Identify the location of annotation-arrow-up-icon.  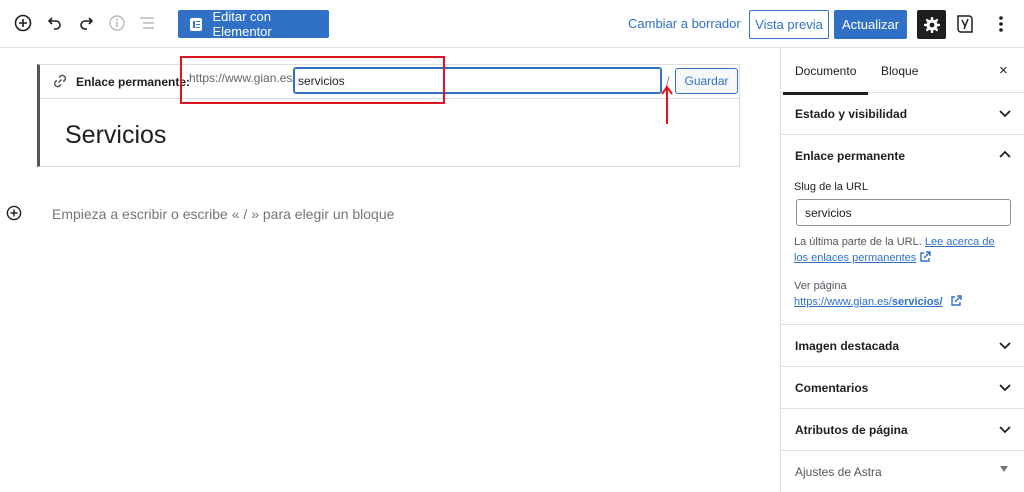
(667, 104).